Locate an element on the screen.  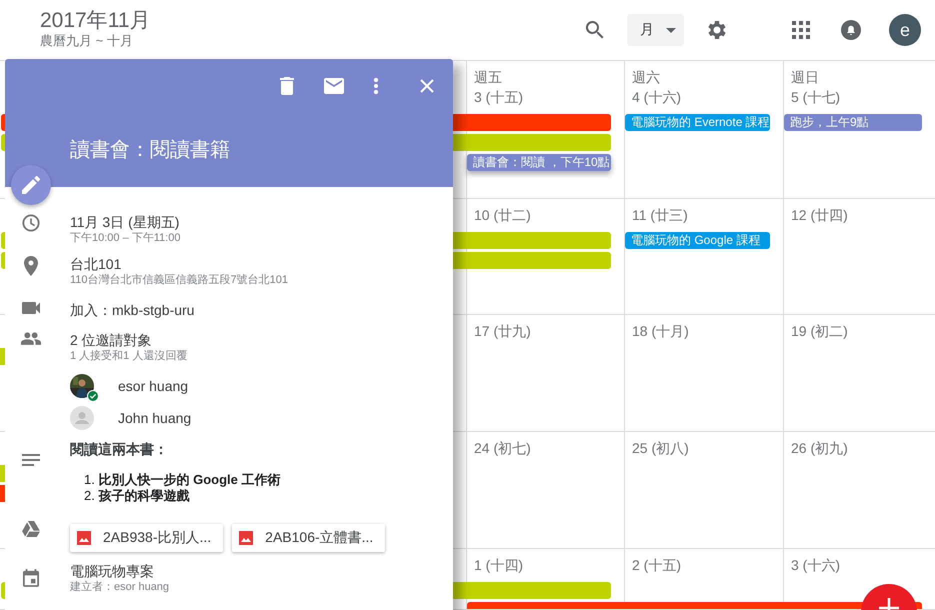
drive-triangle-icon is located at coordinates (31, 529).